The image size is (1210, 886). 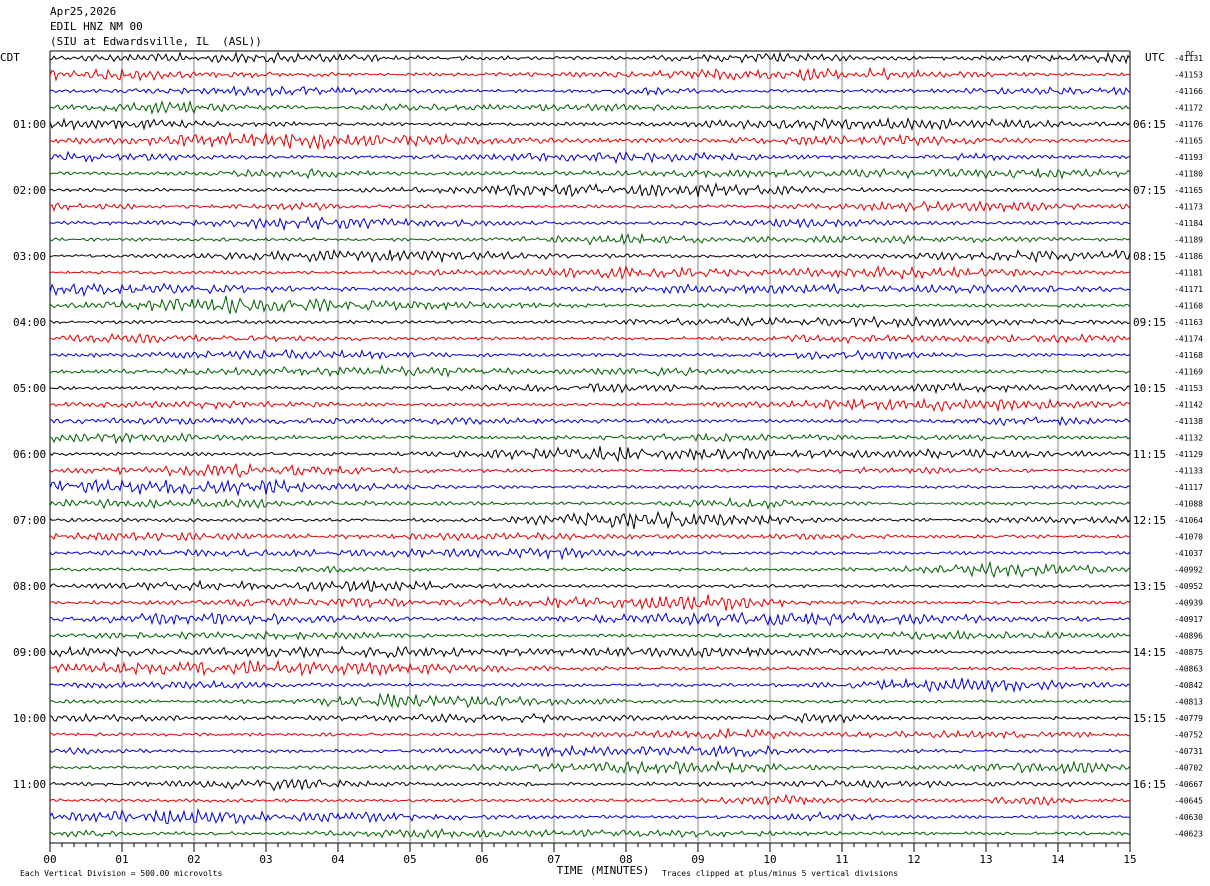 What do you see at coordinates (1188, 306) in the screenshot?
I see `dc-offset-label: -41160` at bounding box center [1188, 306].